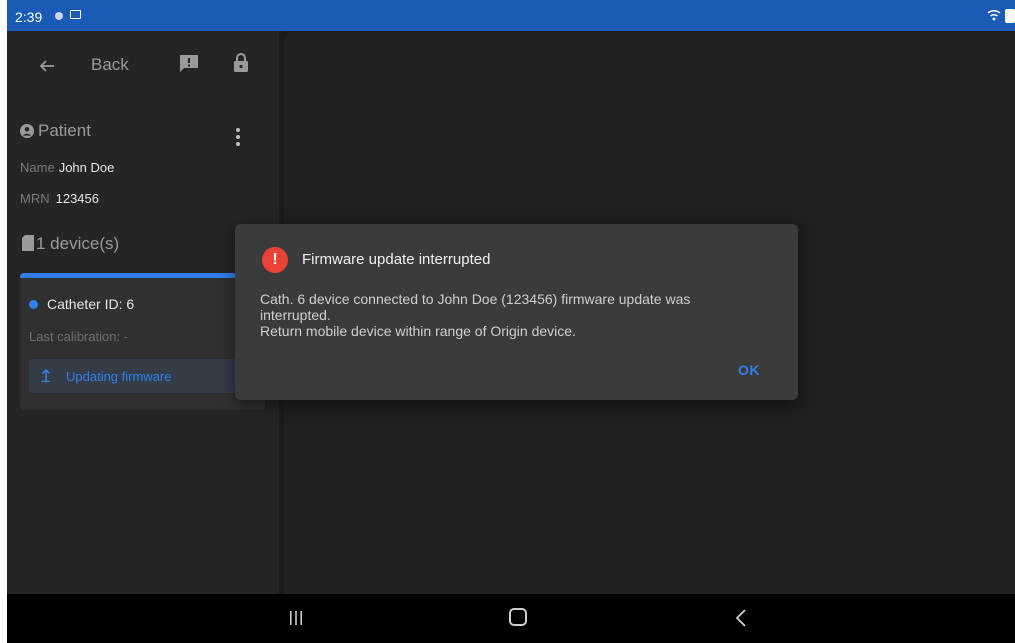  I want to click on back-button: Back, so click(110, 65).